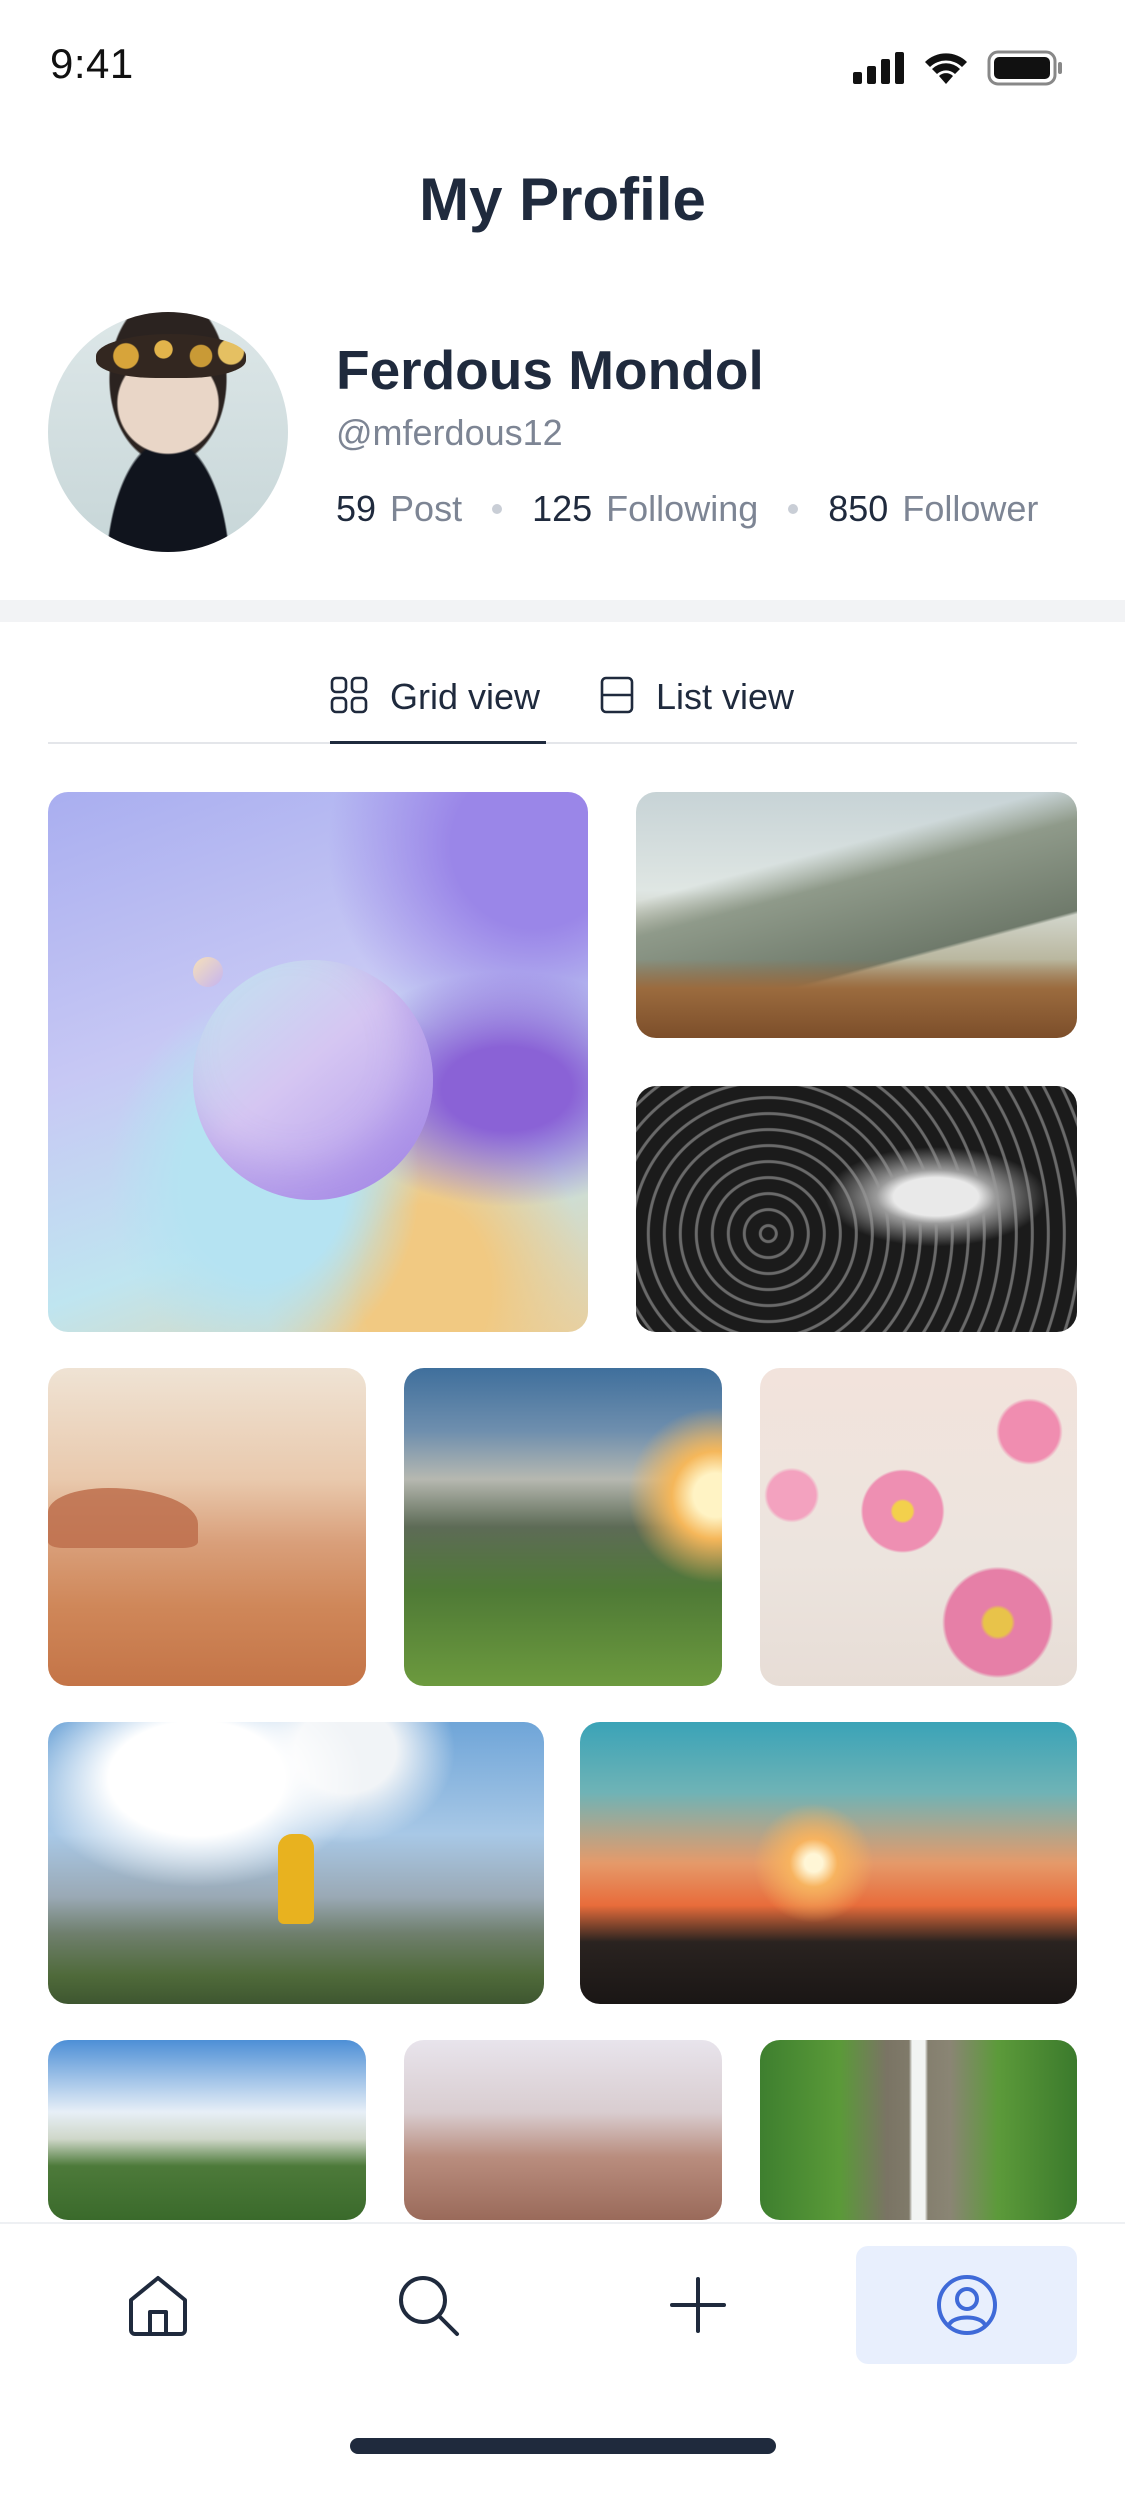 The height and width of the screenshot is (2496, 1125). I want to click on plus-icon, so click(698, 2305).